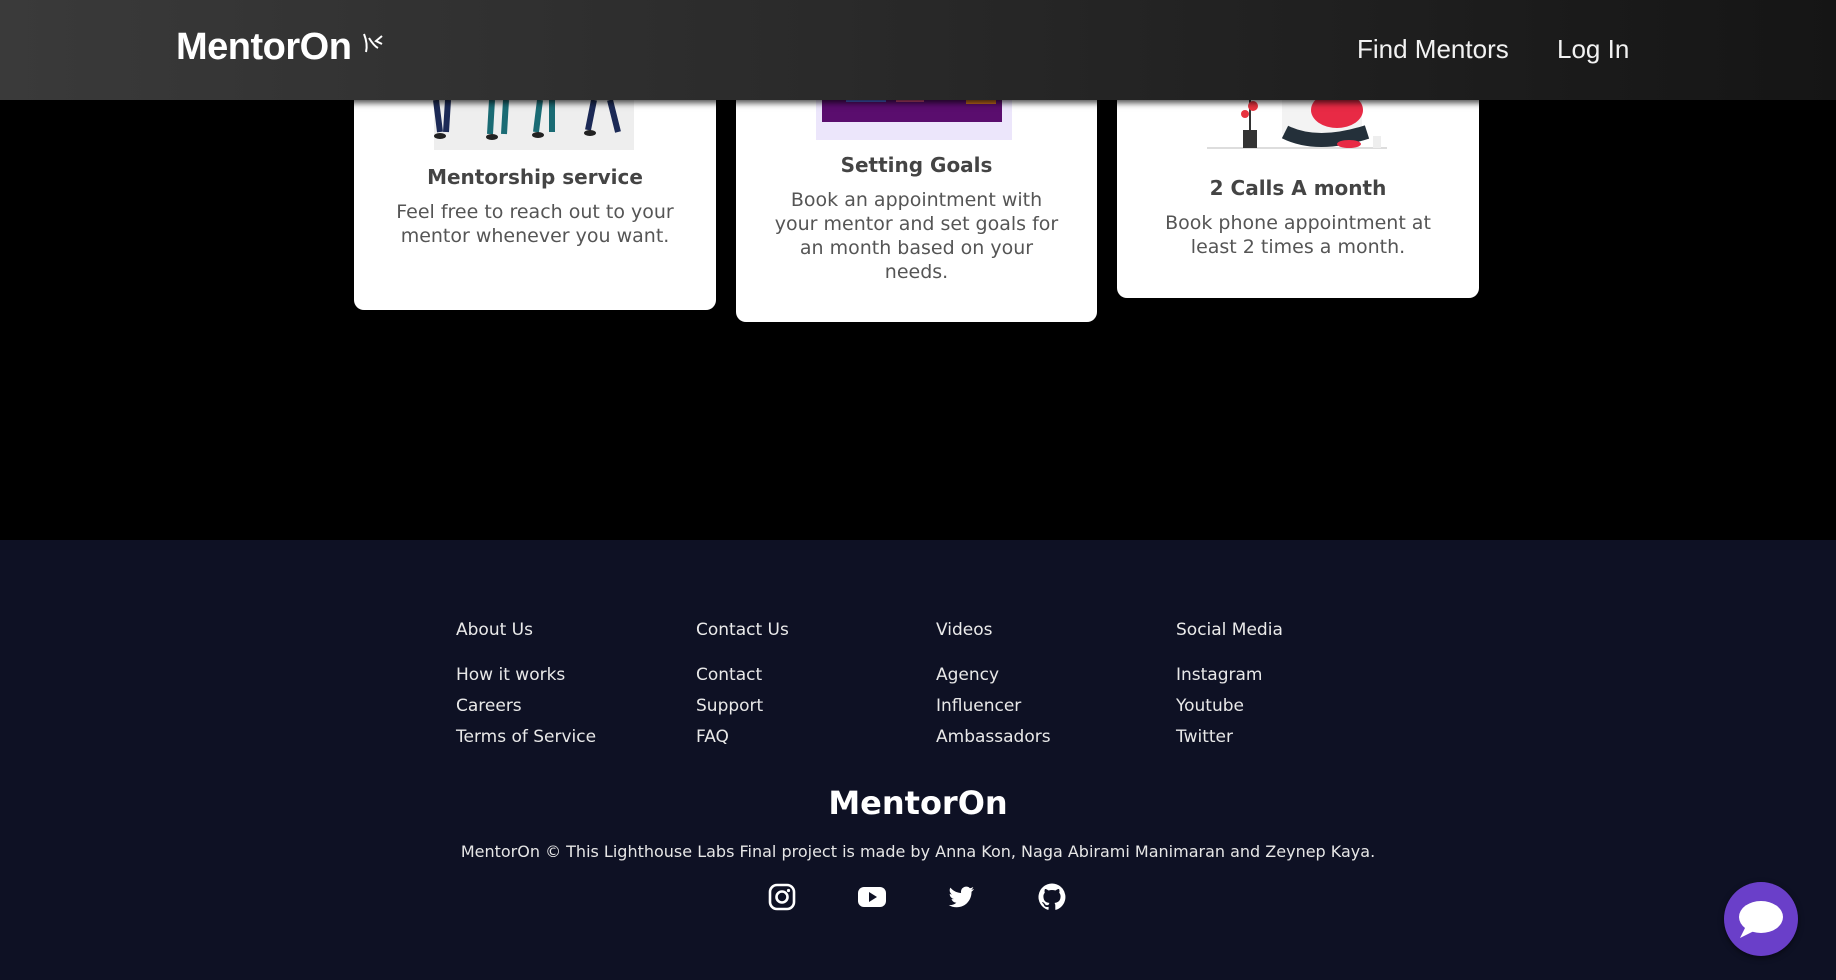 This screenshot has width=1836, height=980. What do you see at coordinates (961, 897) in the screenshot?
I see `twitter-icon` at bounding box center [961, 897].